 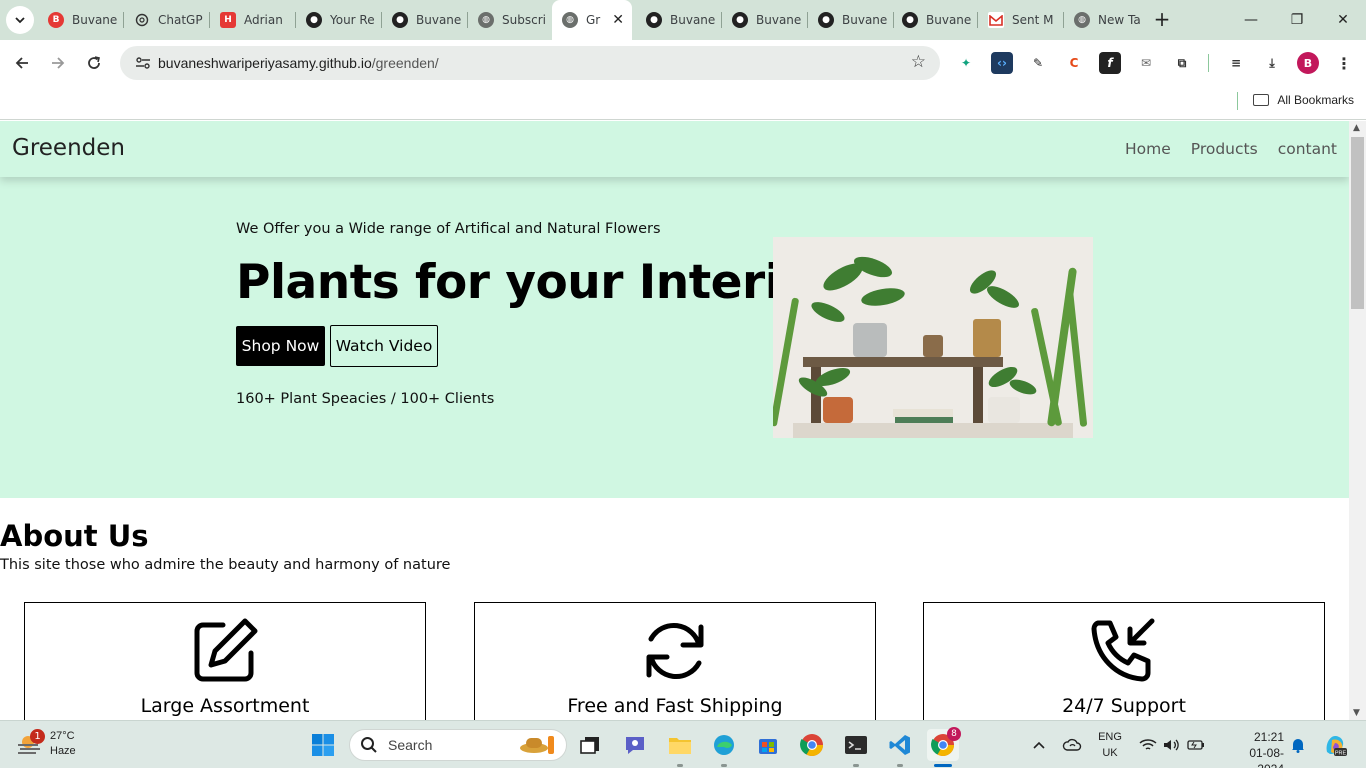 What do you see at coordinates (683, 102) in the screenshot?
I see `bookmarks-bar: All Bookmarks` at bounding box center [683, 102].